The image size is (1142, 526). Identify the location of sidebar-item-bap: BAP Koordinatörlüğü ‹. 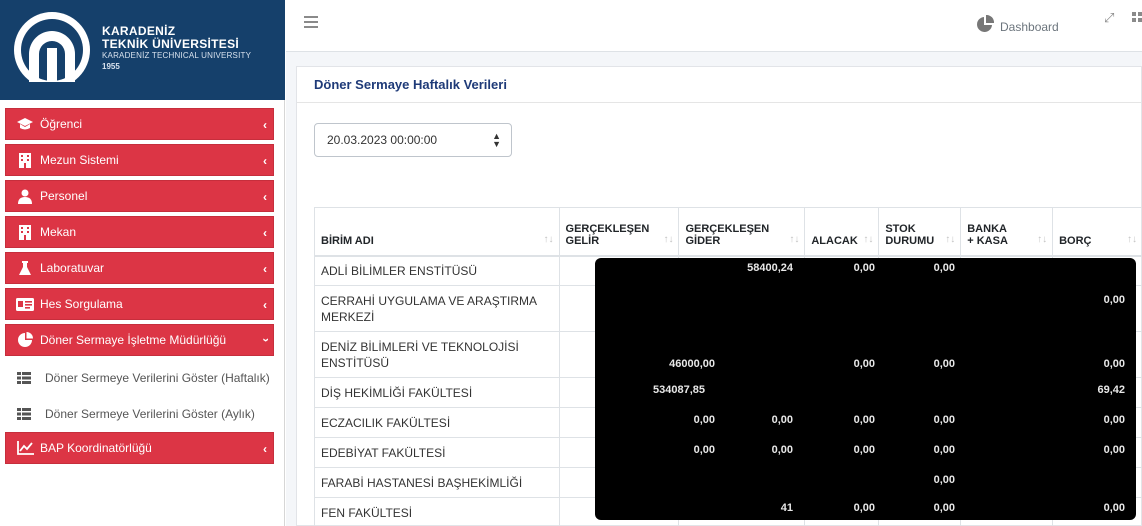
(139, 448).